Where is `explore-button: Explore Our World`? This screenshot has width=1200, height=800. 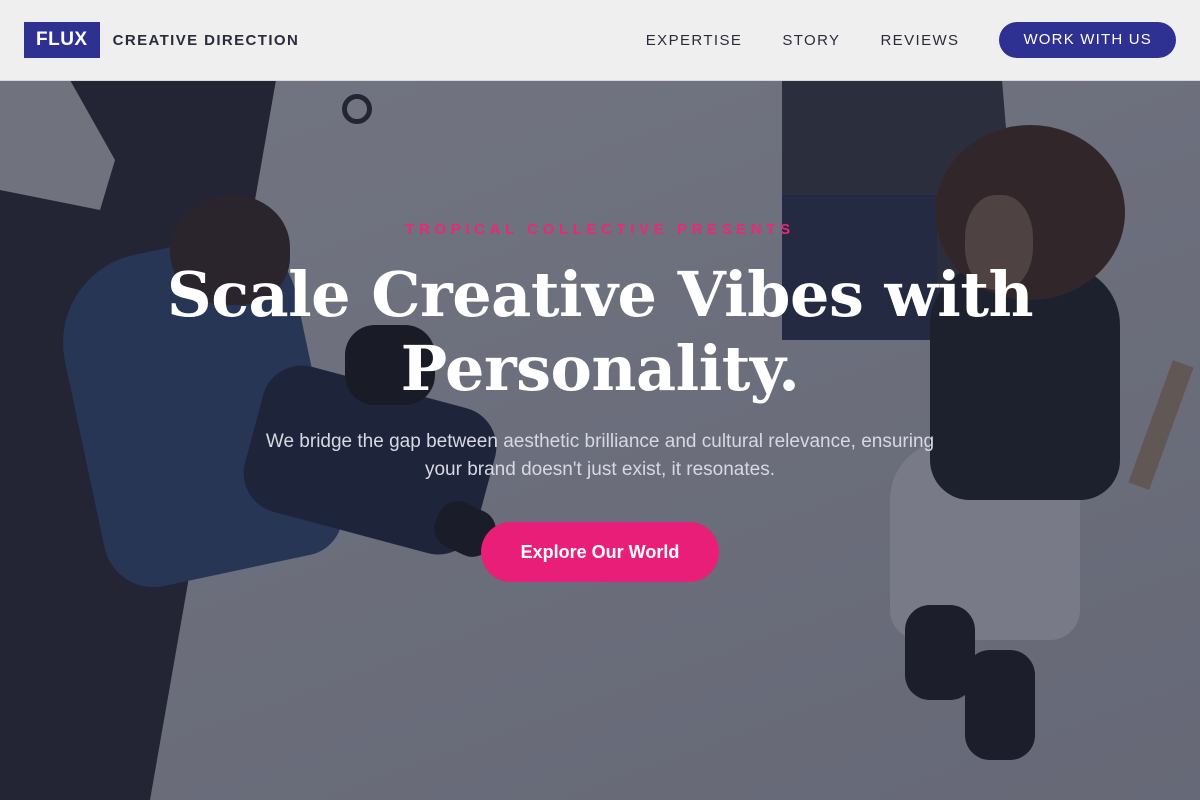 explore-button: Explore Our World is located at coordinates (600, 552).